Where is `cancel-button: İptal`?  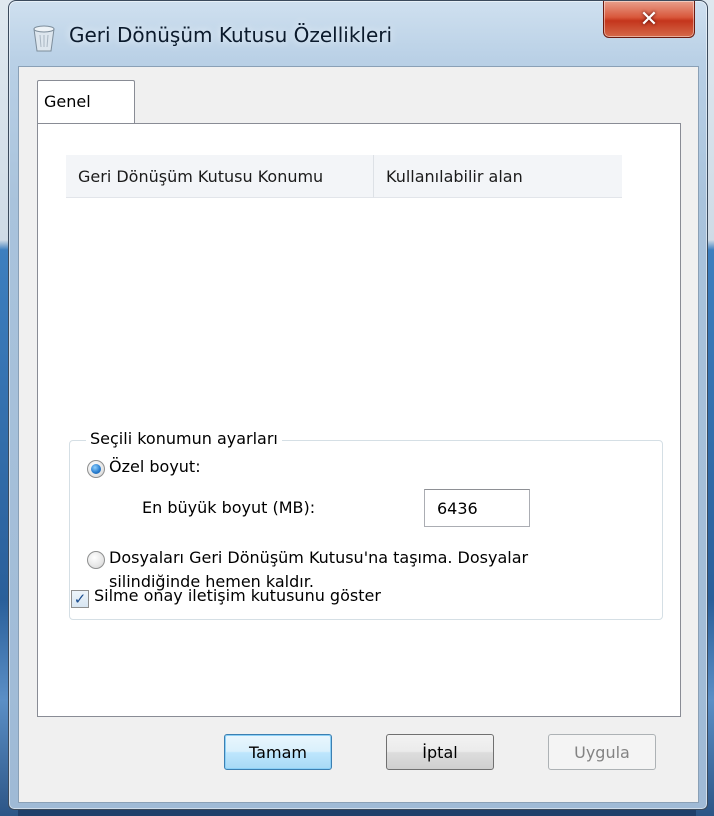
cancel-button: İptal is located at coordinates (440, 752).